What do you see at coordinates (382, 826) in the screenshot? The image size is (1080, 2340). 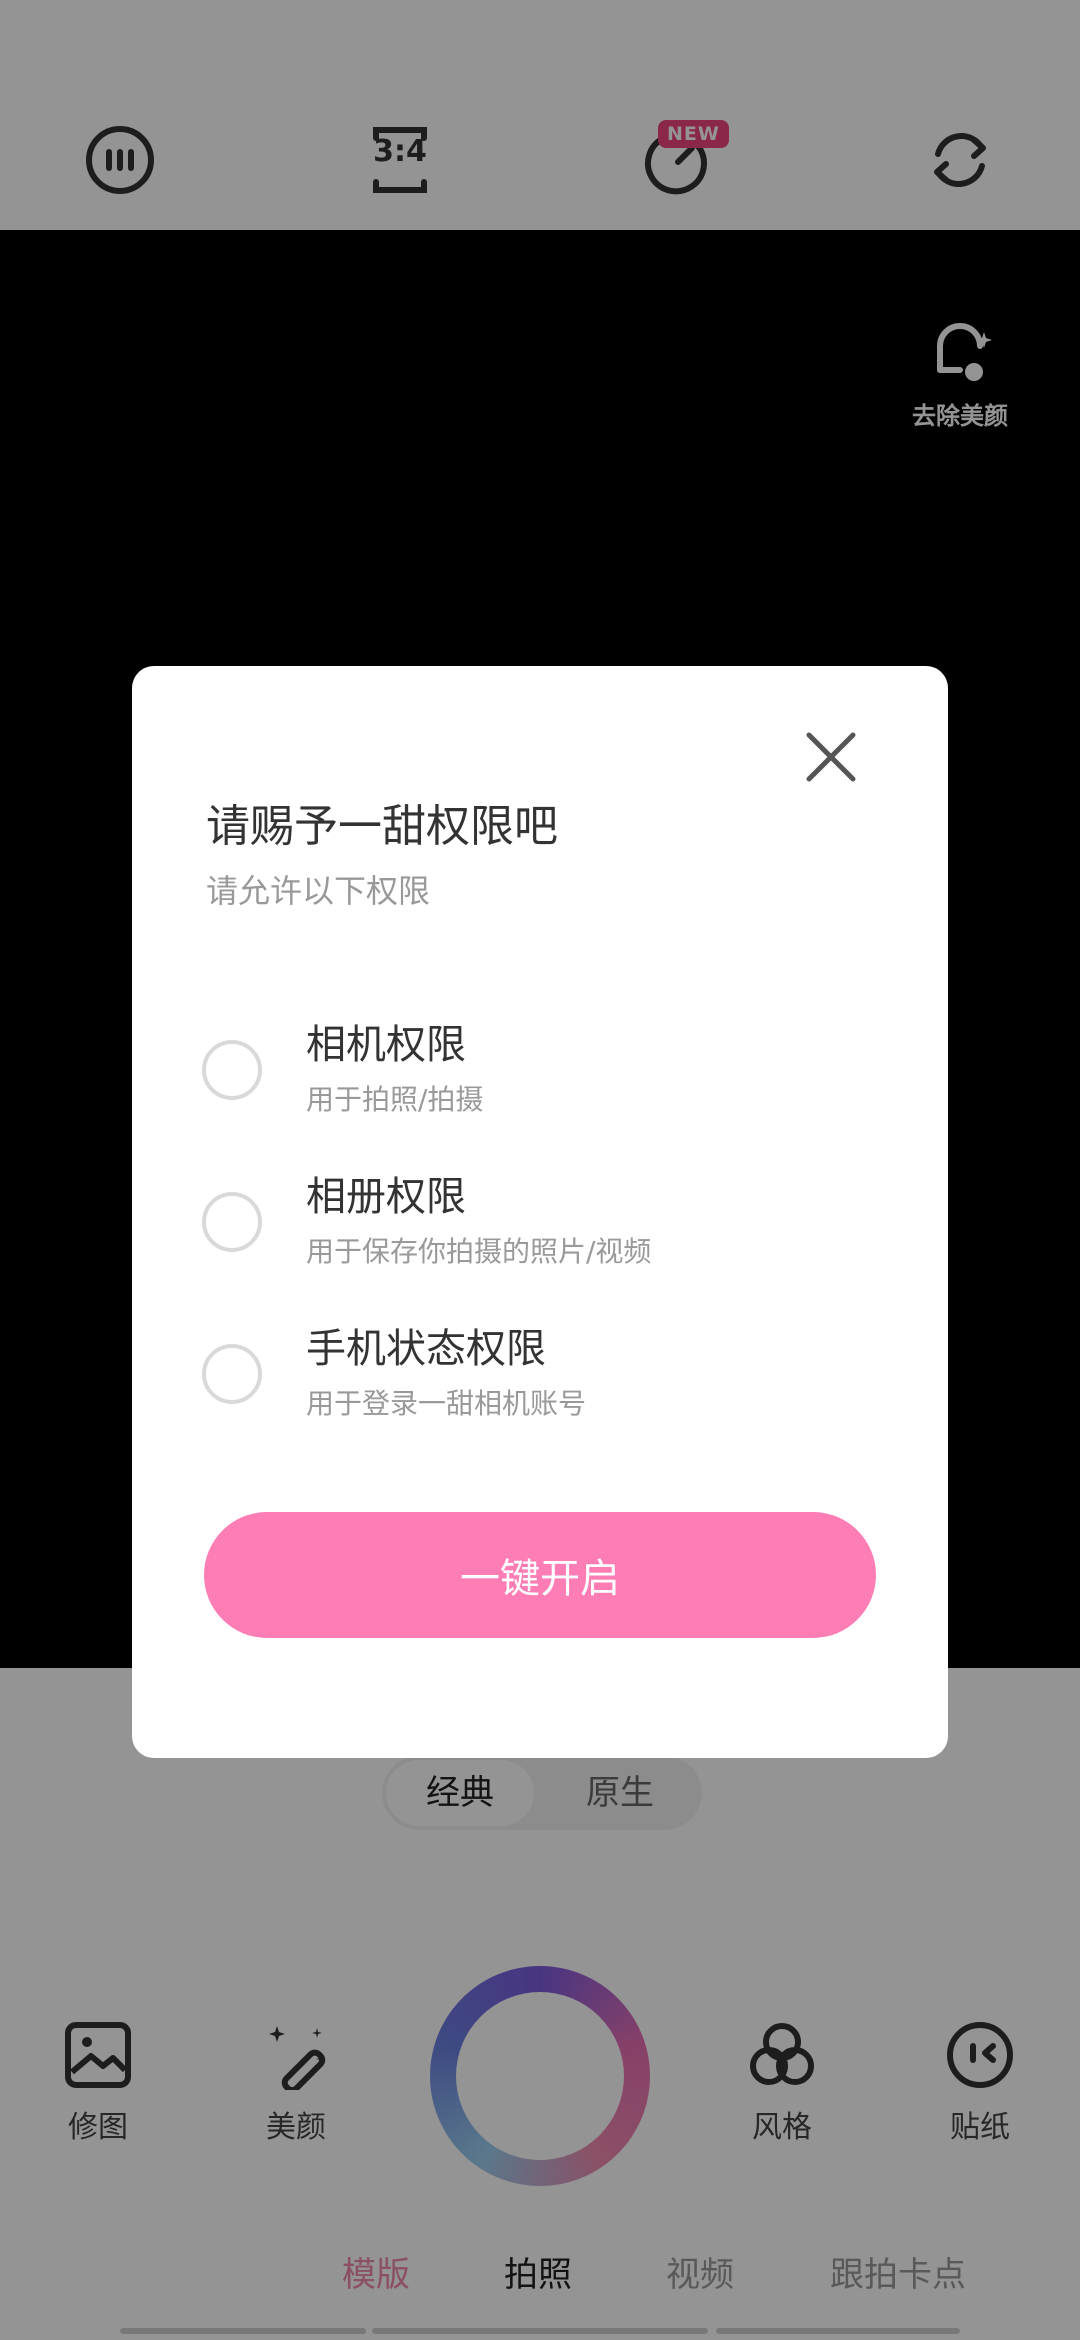 I see `dialog-title: 请赐予一甜权限吧` at bounding box center [382, 826].